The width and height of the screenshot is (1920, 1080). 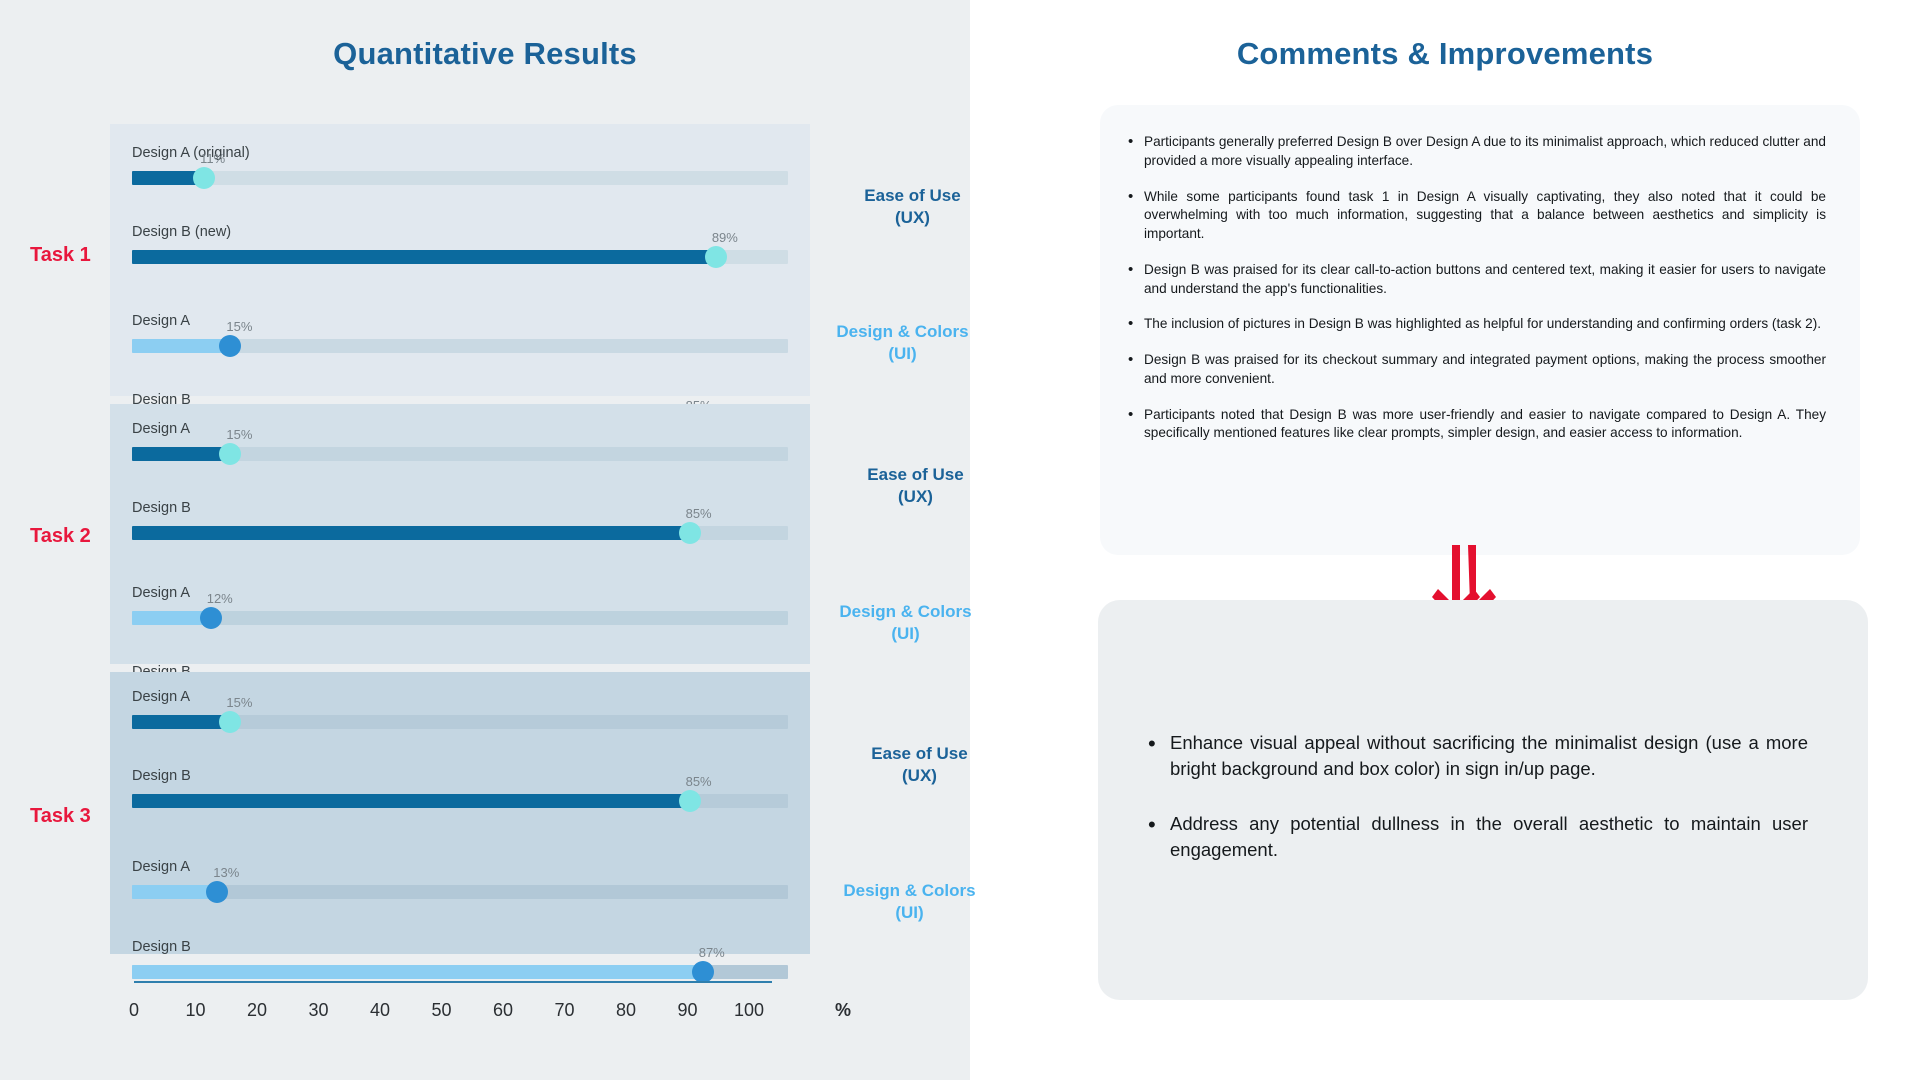 I want to click on slider-track-wrap: 11%, so click(x=460, y=170).